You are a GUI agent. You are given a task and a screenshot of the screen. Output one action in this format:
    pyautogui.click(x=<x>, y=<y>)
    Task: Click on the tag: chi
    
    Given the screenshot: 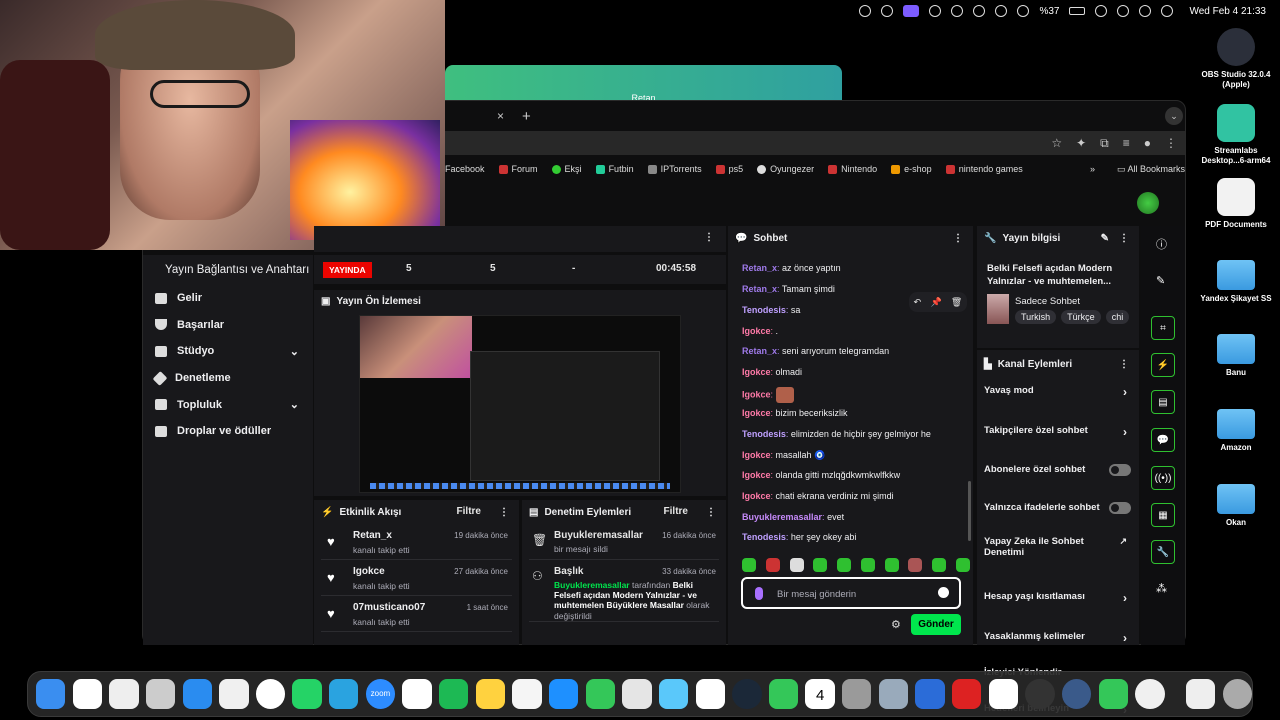 What is the action you would take?
    pyautogui.click(x=1117, y=317)
    